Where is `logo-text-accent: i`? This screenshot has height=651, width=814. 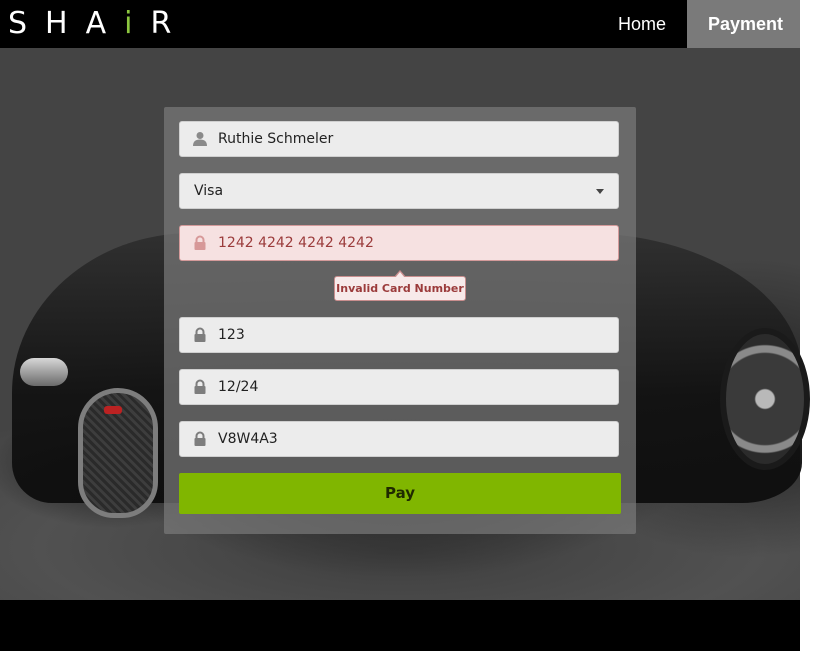 logo-text-accent: i is located at coordinates (137, 23).